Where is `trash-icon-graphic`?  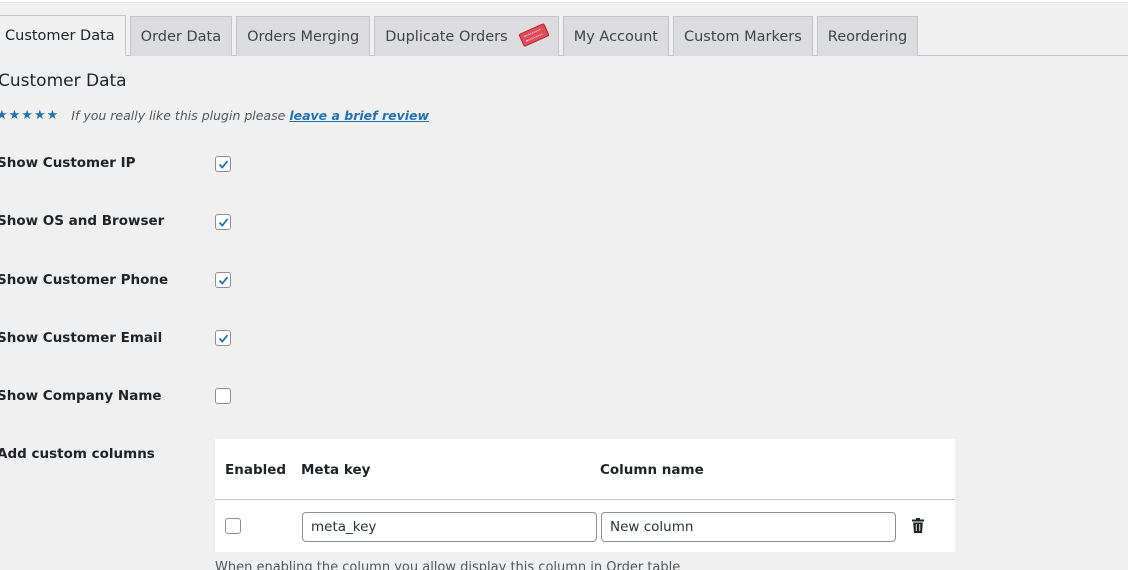 trash-icon-graphic is located at coordinates (918, 525).